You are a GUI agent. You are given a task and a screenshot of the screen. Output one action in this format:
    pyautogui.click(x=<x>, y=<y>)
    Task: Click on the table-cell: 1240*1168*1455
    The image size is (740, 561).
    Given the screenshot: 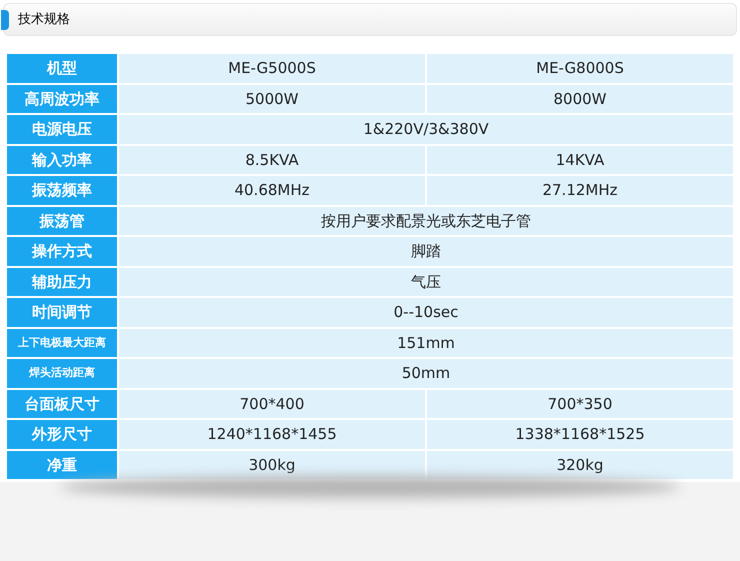 What is the action you would take?
    pyautogui.click(x=272, y=434)
    